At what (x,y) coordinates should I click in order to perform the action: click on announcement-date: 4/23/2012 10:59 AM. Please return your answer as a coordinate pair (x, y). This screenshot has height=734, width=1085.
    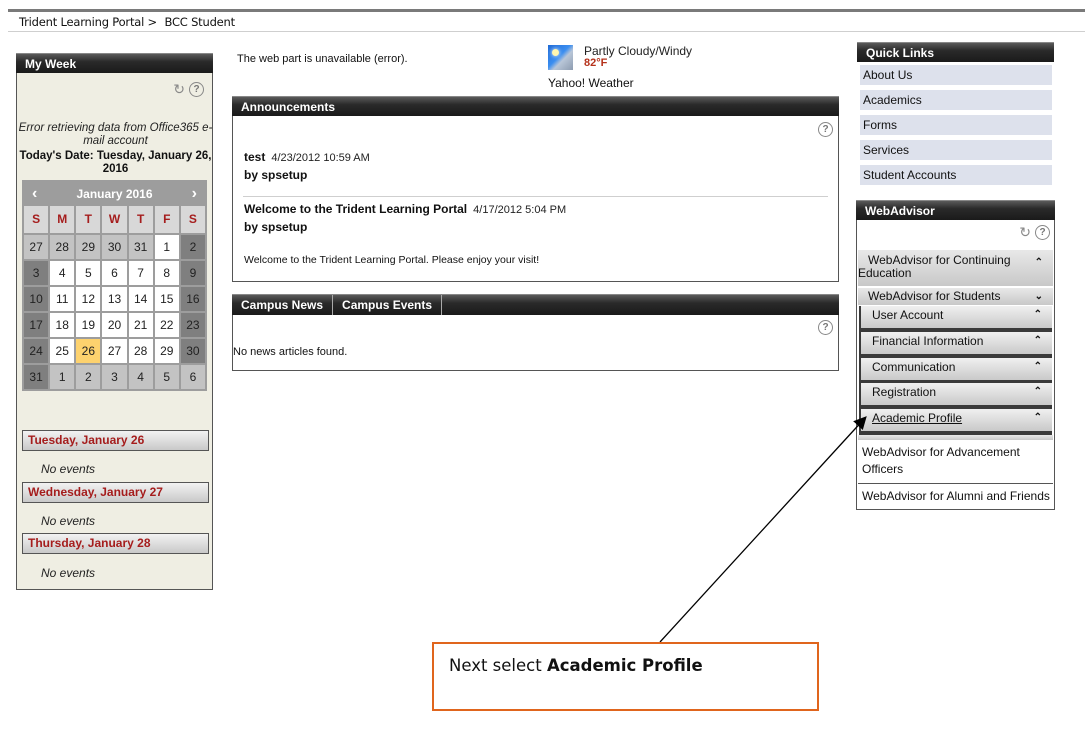
    Looking at the image, I should click on (320, 158).